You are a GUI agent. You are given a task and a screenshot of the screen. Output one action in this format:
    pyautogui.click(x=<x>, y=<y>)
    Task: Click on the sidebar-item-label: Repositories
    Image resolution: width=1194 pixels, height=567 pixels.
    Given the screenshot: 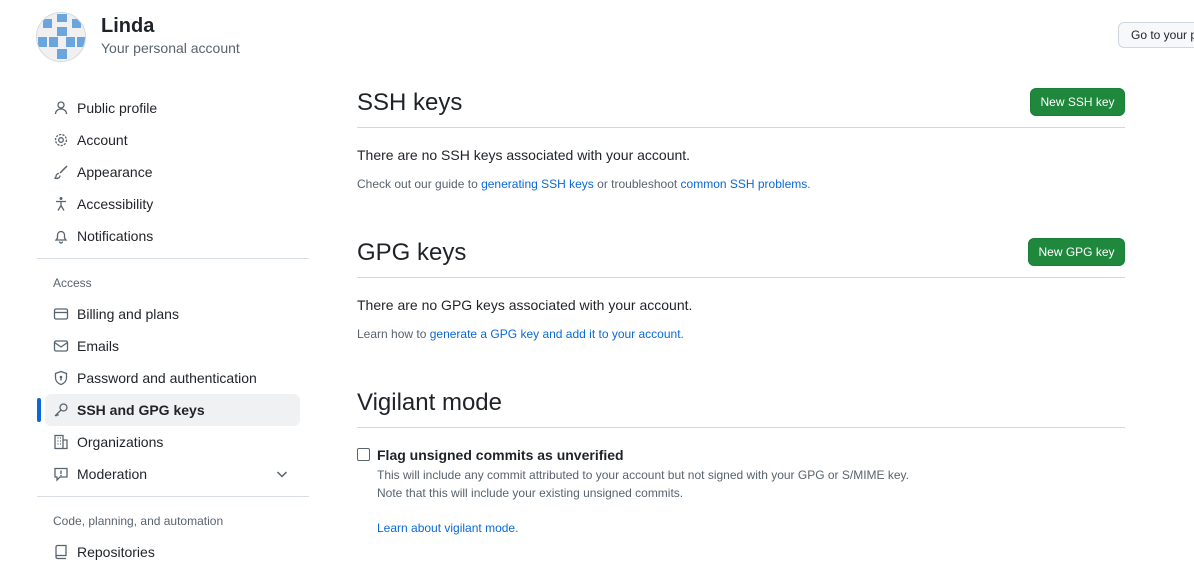 What is the action you would take?
    pyautogui.click(x=116, y=552)
    